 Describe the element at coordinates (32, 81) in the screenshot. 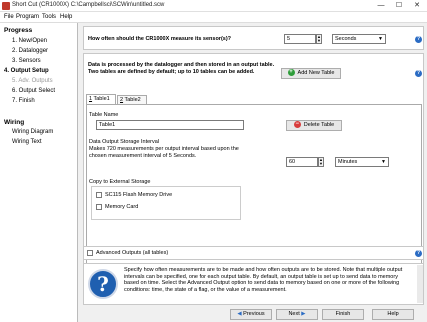

I see `step-adv-outputs: 5. Adv. Outputs` at that location.